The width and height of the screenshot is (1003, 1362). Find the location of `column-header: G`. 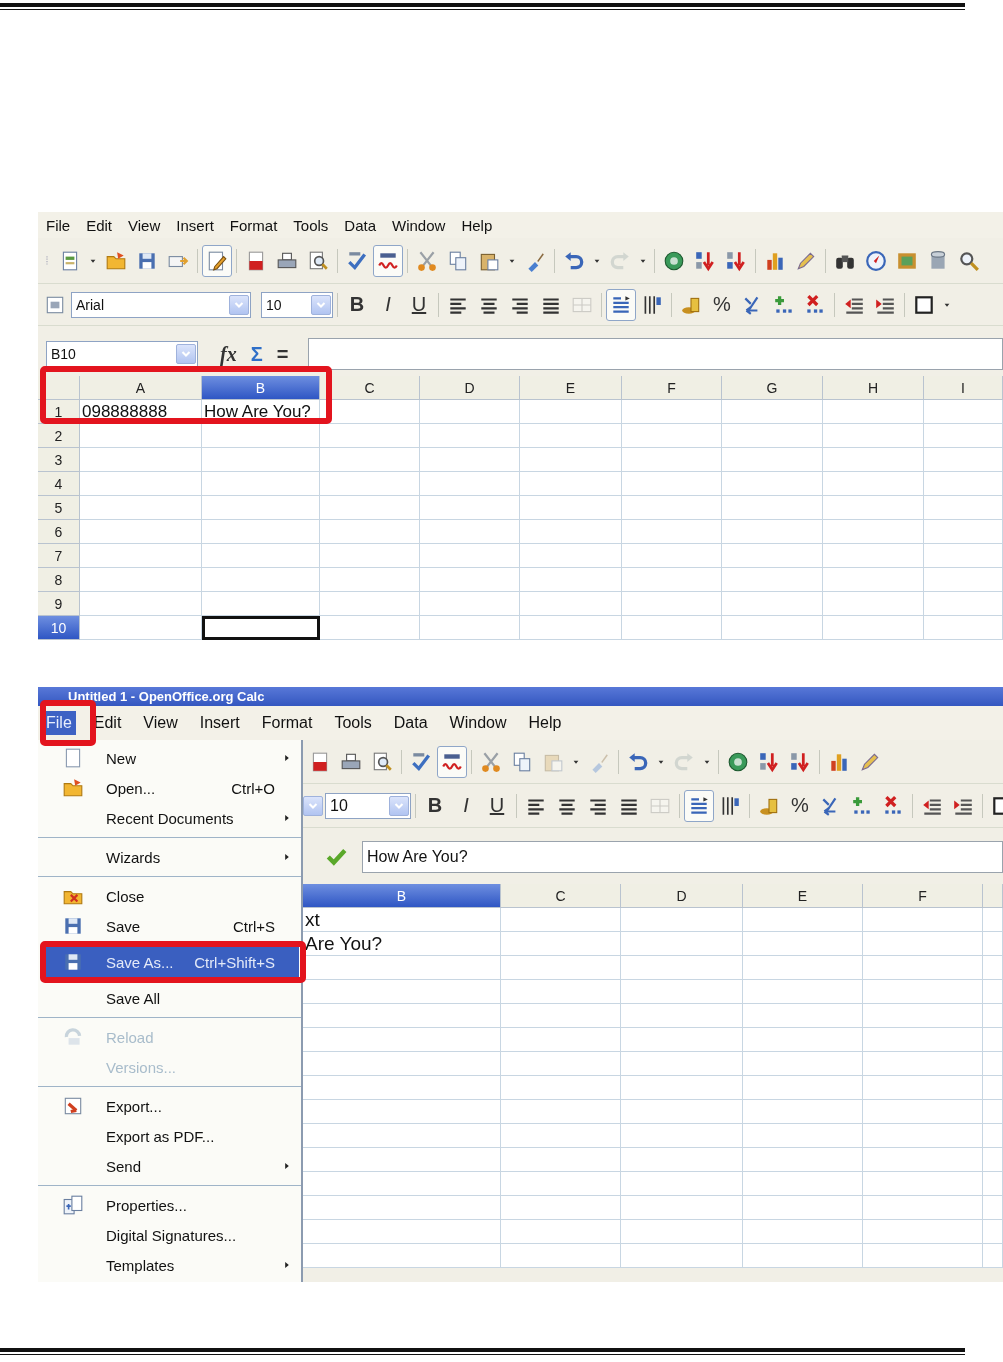

column-header: G is located at coordinates (772, 388).